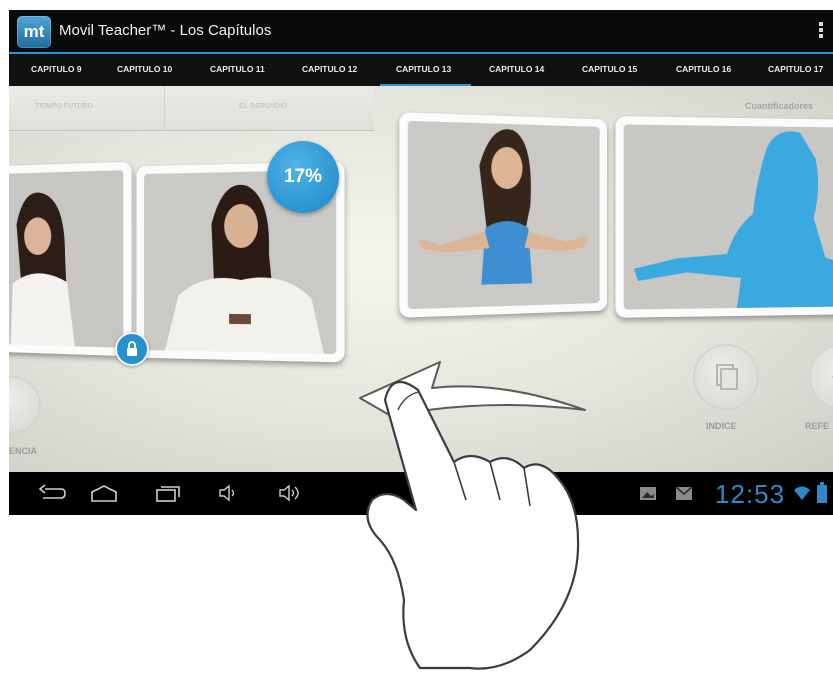  What do you see at coordinates (64, 106) in the screenshot?
I see `subtab-tiempo-futuro: TIEMPO FUTURO` at bounding box center [64, 106].